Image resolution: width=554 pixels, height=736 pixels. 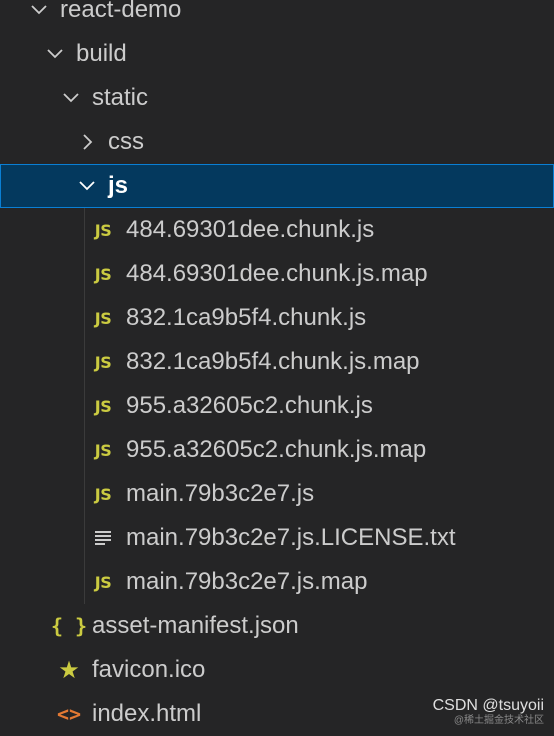 I want to click on file-item: JS main.79b3c2e7.js, so click(x=277, y=494).